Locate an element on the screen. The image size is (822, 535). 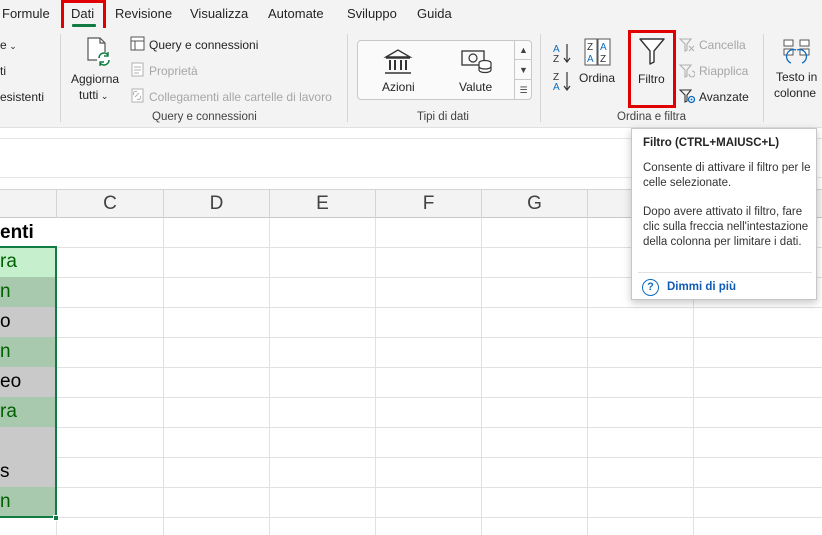
refresh-all-icon is located at coordinates (99, 52).